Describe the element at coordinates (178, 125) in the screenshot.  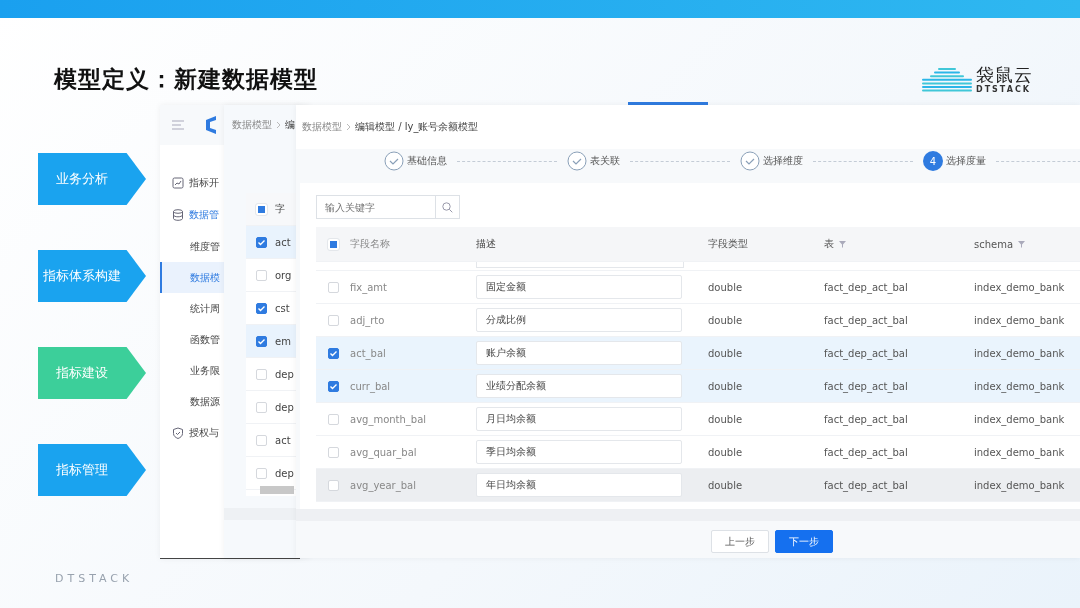
I see `menu-icon` at that location.